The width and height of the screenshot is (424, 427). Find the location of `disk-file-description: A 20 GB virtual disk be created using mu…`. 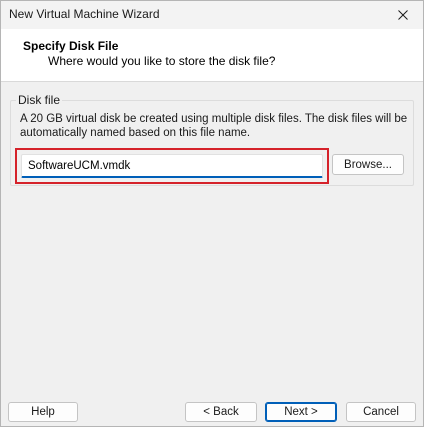

disk-file-description: A 20 GB virtual disk be created using mu… is located at coordinates (214, 126).